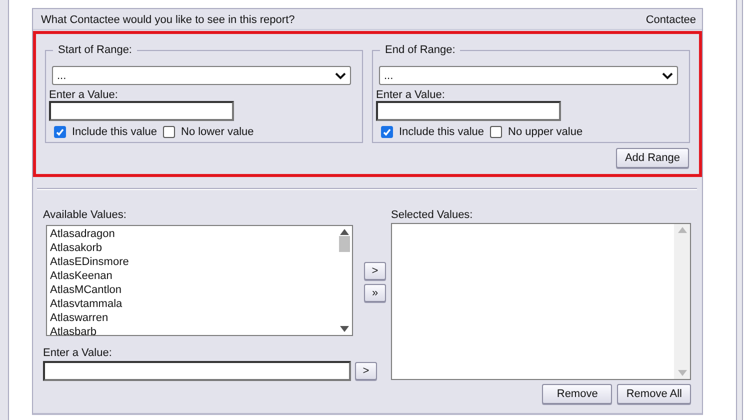 This screenshot has height=420, width=749. What do you see at coordinates (344, 244) in the screenshot?
I see `scroll-thumb` at bounding box center [344, 244].